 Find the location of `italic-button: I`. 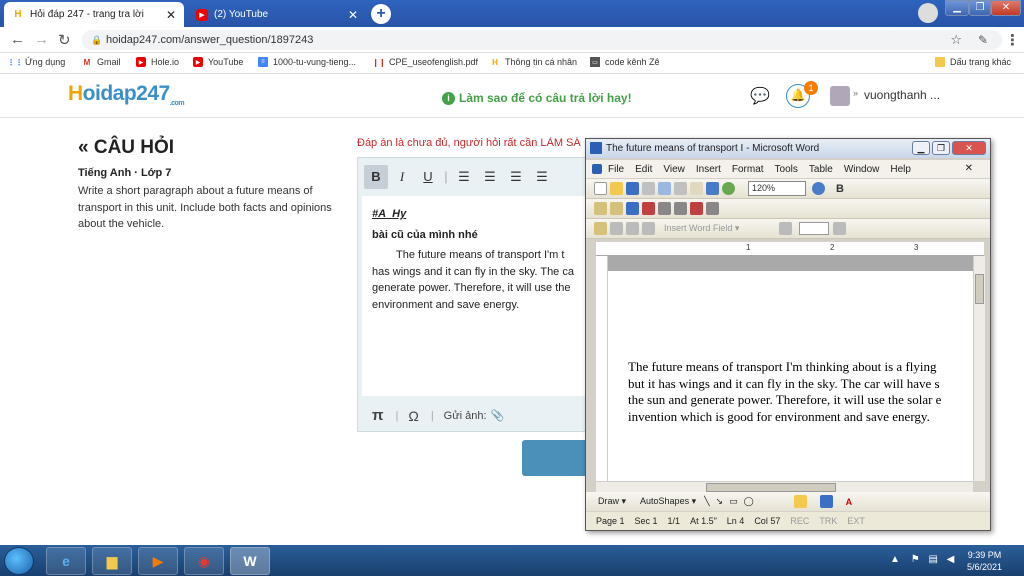

italic-button: I is located at coordinates (402, 177).